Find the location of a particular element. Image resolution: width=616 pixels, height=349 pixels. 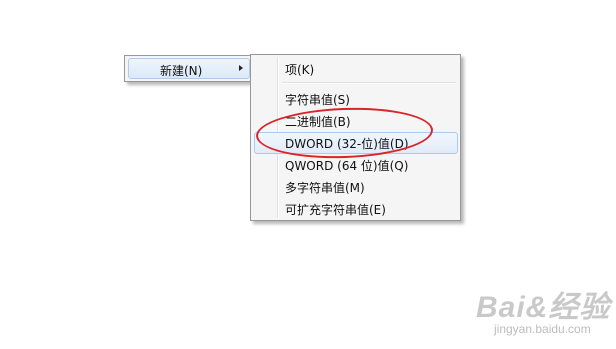

submenu-arrow-icon is located at coordinates (241, 68).